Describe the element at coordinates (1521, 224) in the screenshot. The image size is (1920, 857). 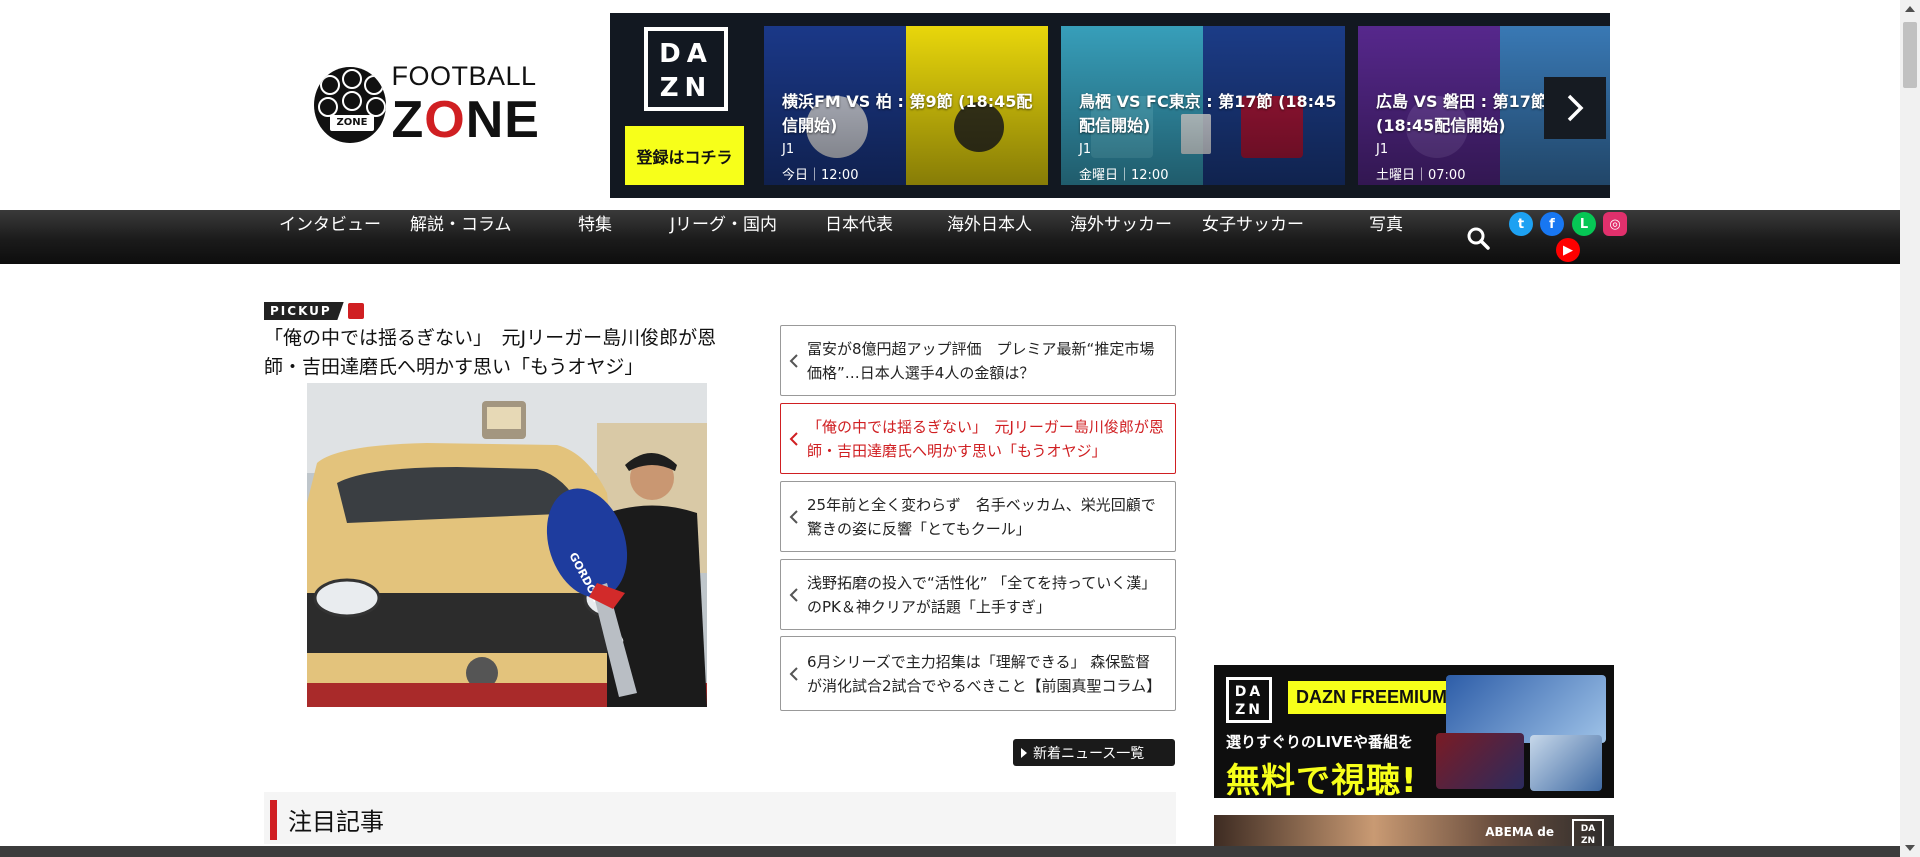
I see `twitter-icon: t` at that location.